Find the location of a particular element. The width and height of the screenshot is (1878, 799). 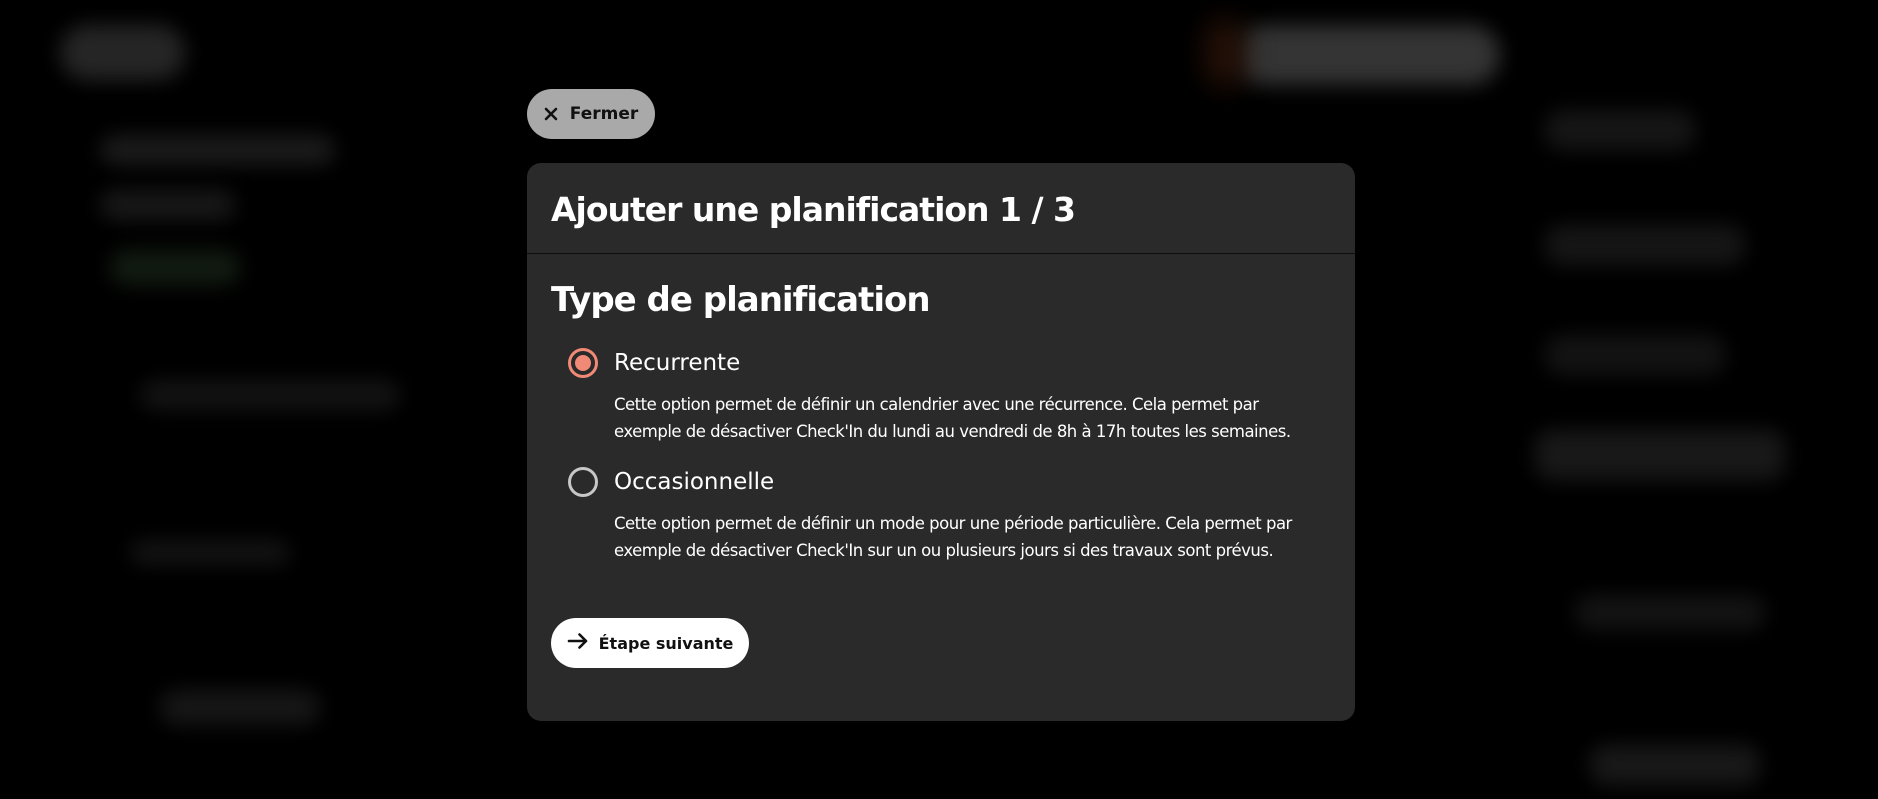

next-step-button: Étape suivante is located at coordinates (650, 643).